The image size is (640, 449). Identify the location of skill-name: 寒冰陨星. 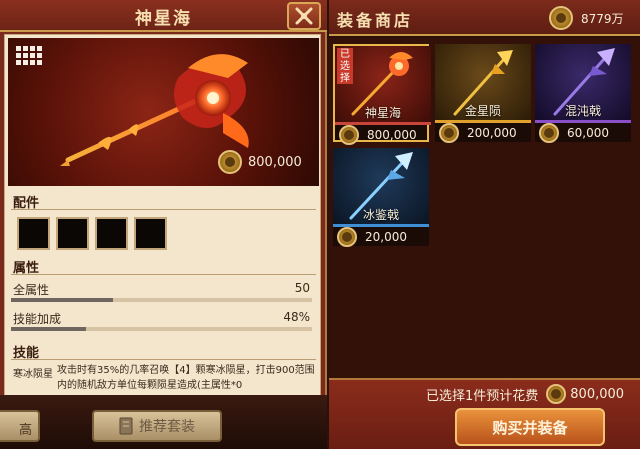
(33, 374).